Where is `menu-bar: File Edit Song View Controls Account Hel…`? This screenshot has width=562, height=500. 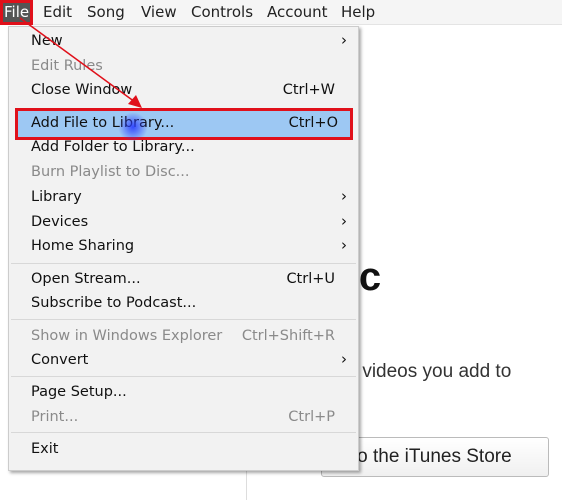
menu-bar: File Edit Song View Controls Account Hel… is located at coordinates (281, 12).